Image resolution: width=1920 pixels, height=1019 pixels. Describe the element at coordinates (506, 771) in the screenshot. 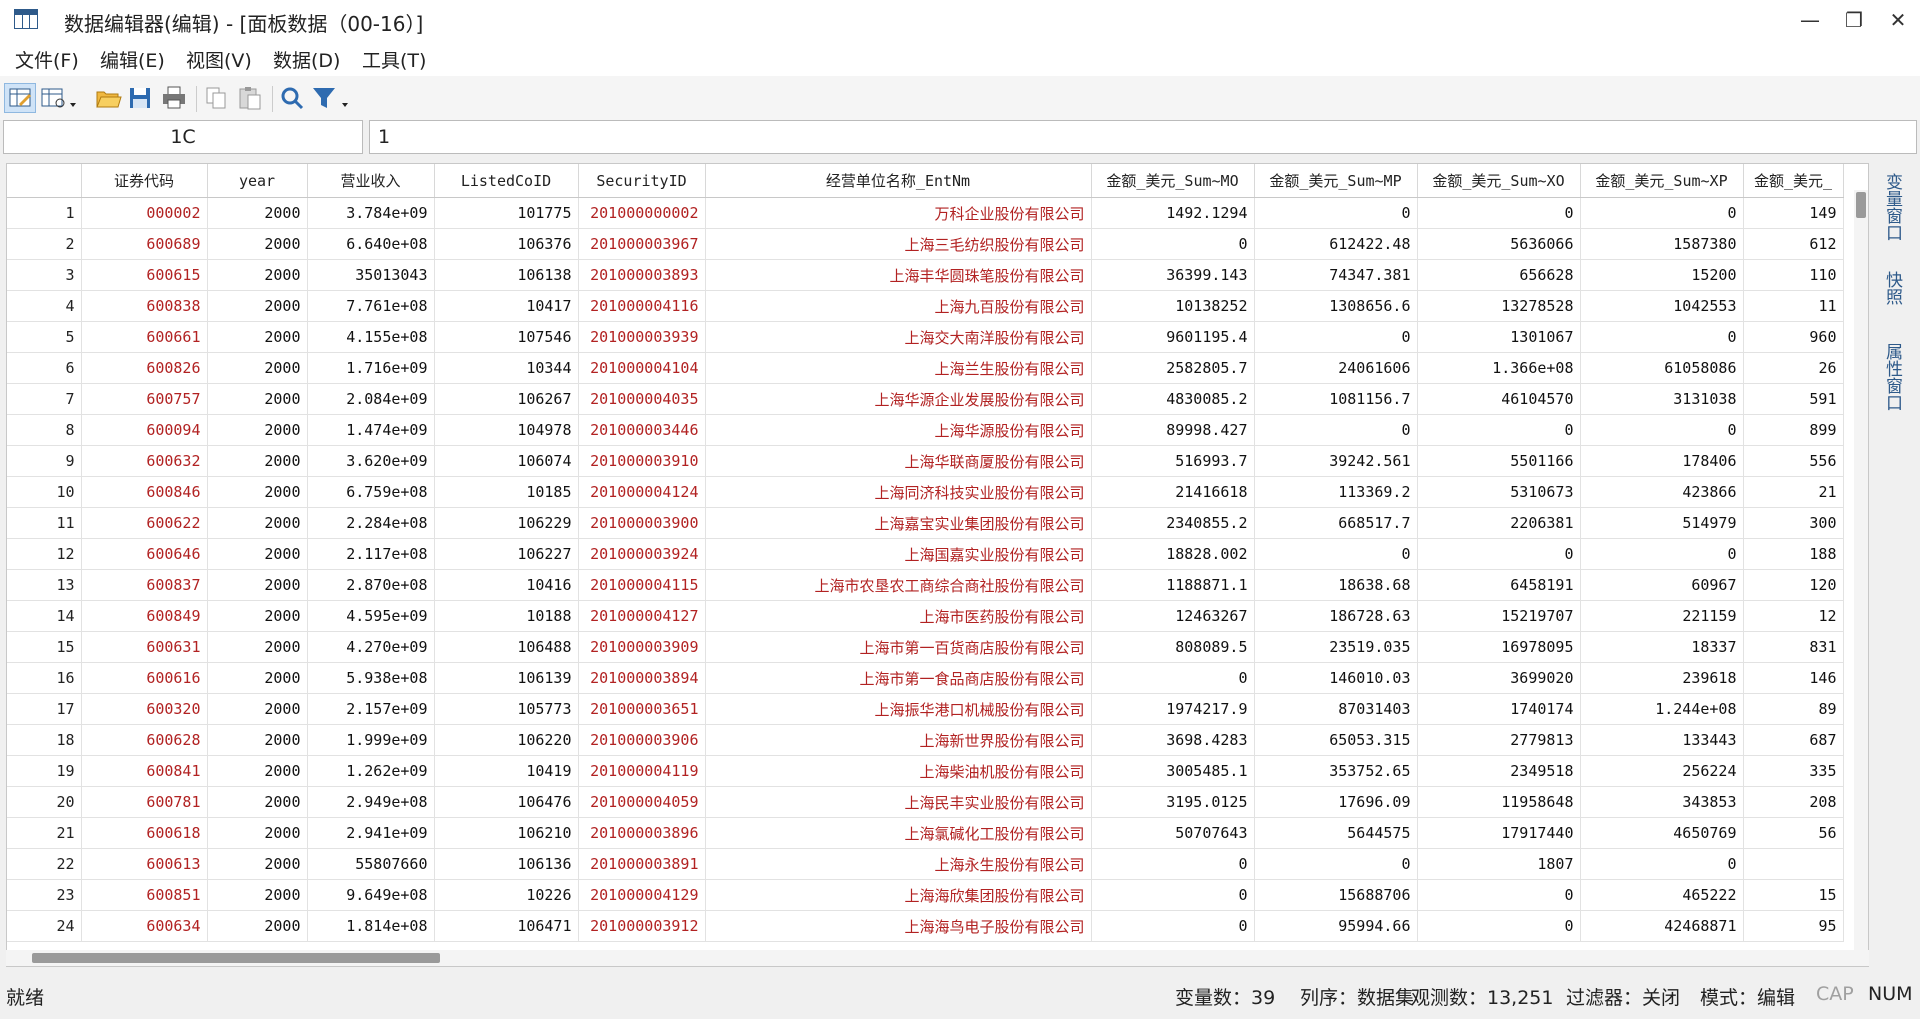

I see `grid-cell: 10419` at that location.